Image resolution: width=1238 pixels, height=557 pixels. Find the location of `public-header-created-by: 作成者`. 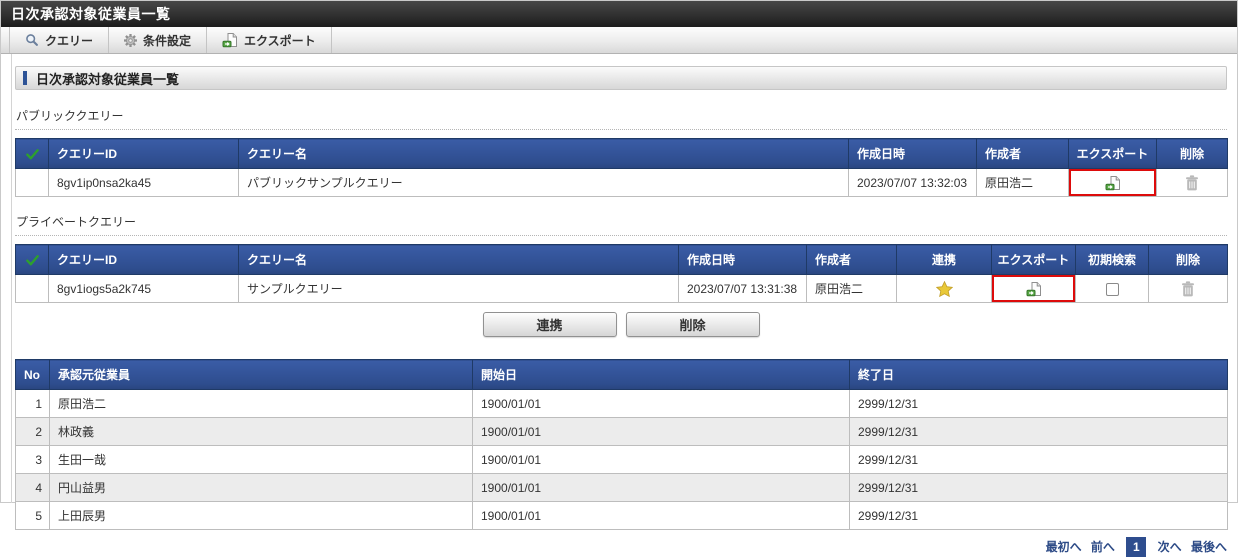

public-header-created-by: 作成者 is located at coordinates (1022, 153).